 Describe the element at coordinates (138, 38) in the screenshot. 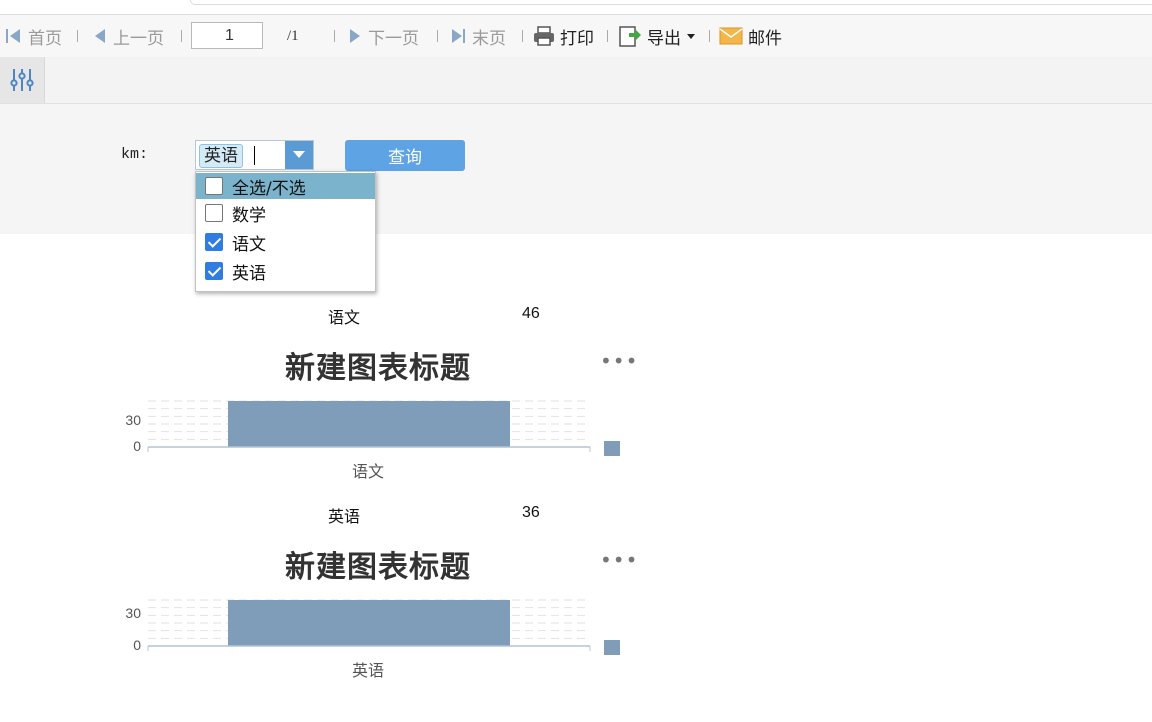

I see `prev-page-label: 上一页` at that location.